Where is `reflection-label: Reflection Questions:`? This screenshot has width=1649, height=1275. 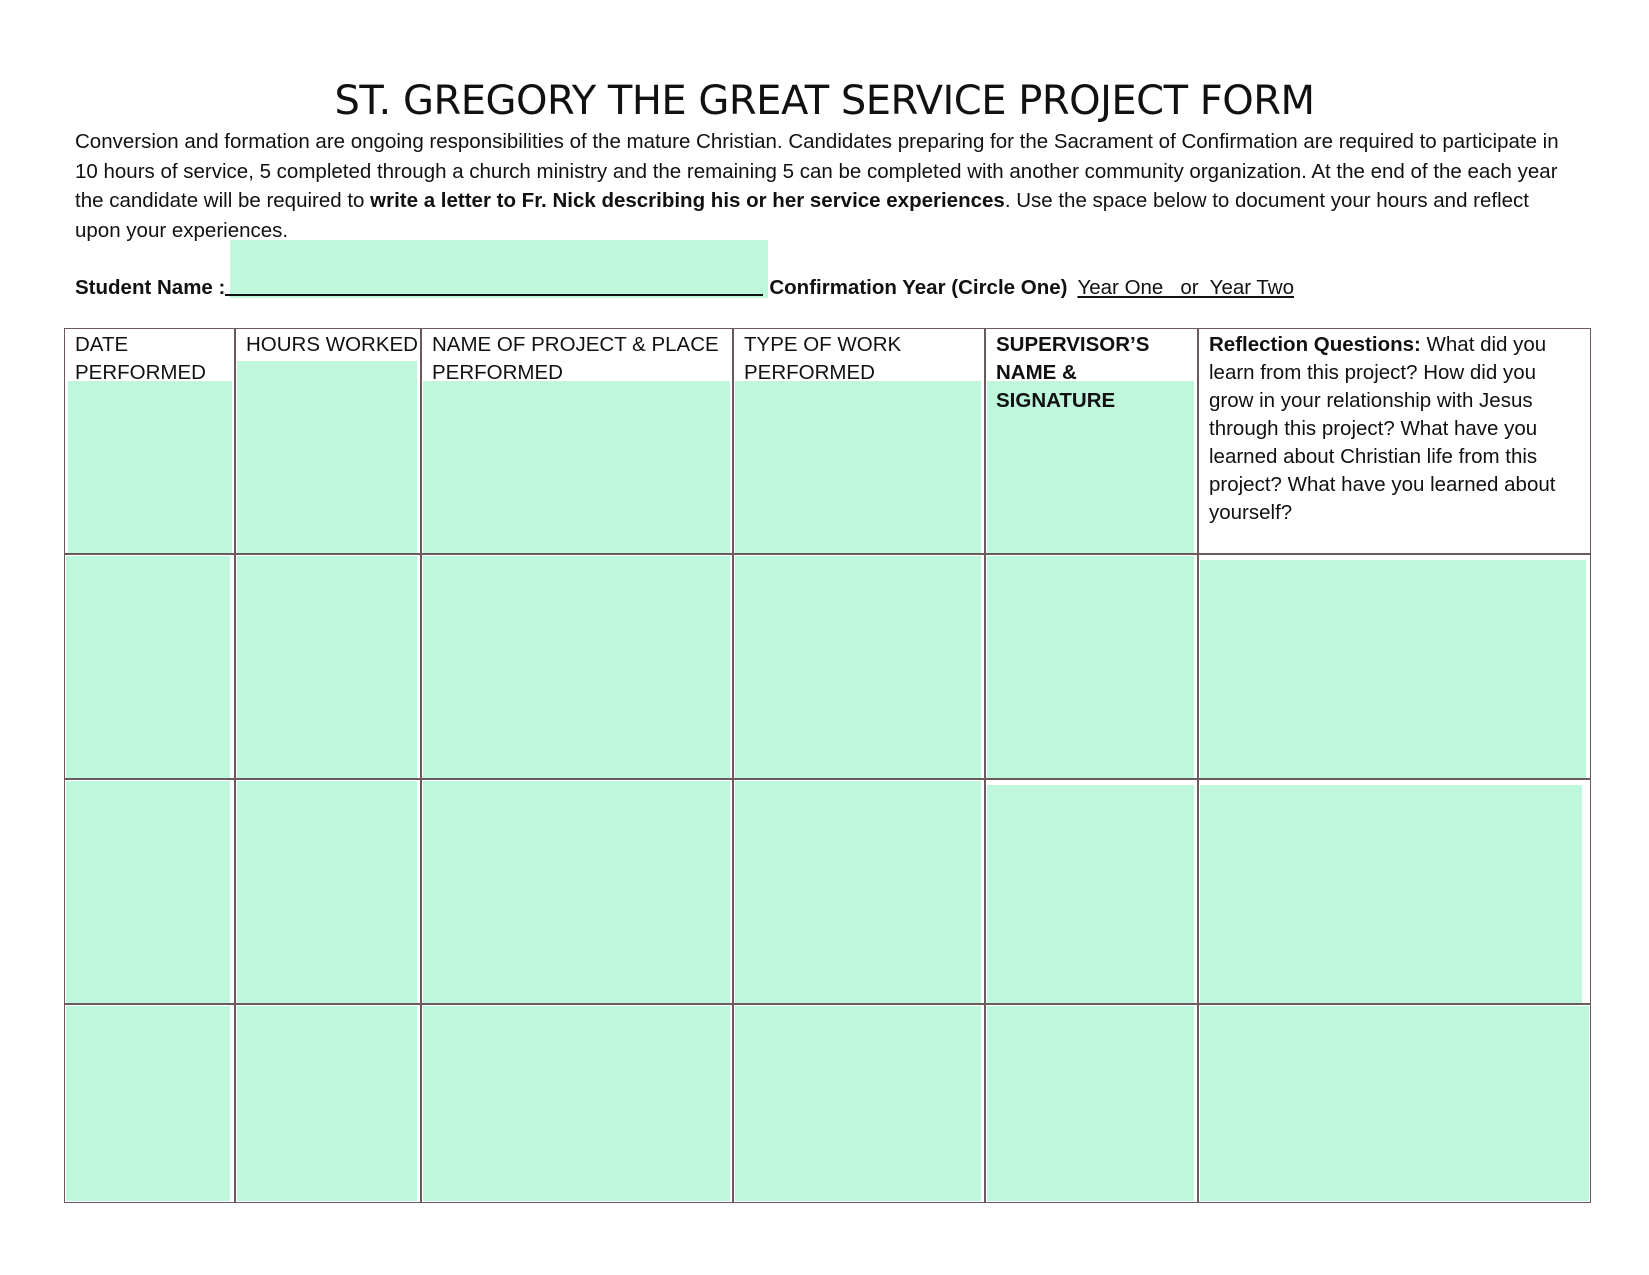 reflection-label: Reflection Questions: is located at coordinates (1315, 344).